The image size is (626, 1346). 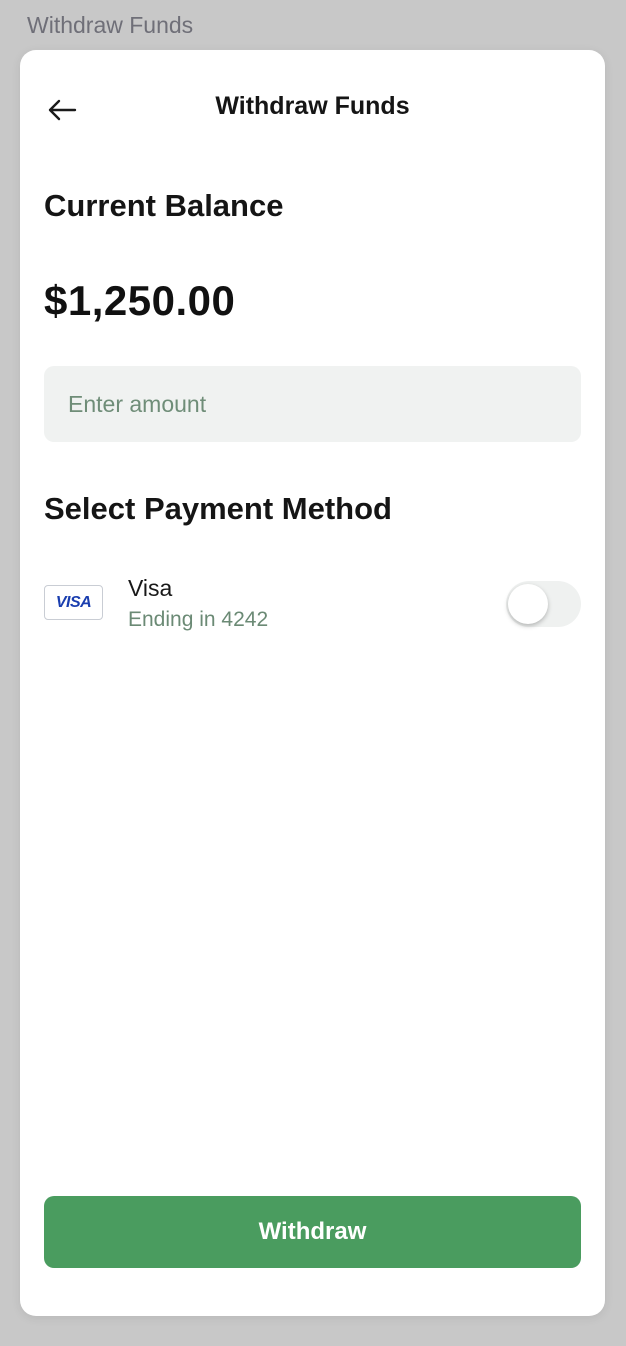 I want to click on balance-label: Current Balance, so click(x=164, y=205).